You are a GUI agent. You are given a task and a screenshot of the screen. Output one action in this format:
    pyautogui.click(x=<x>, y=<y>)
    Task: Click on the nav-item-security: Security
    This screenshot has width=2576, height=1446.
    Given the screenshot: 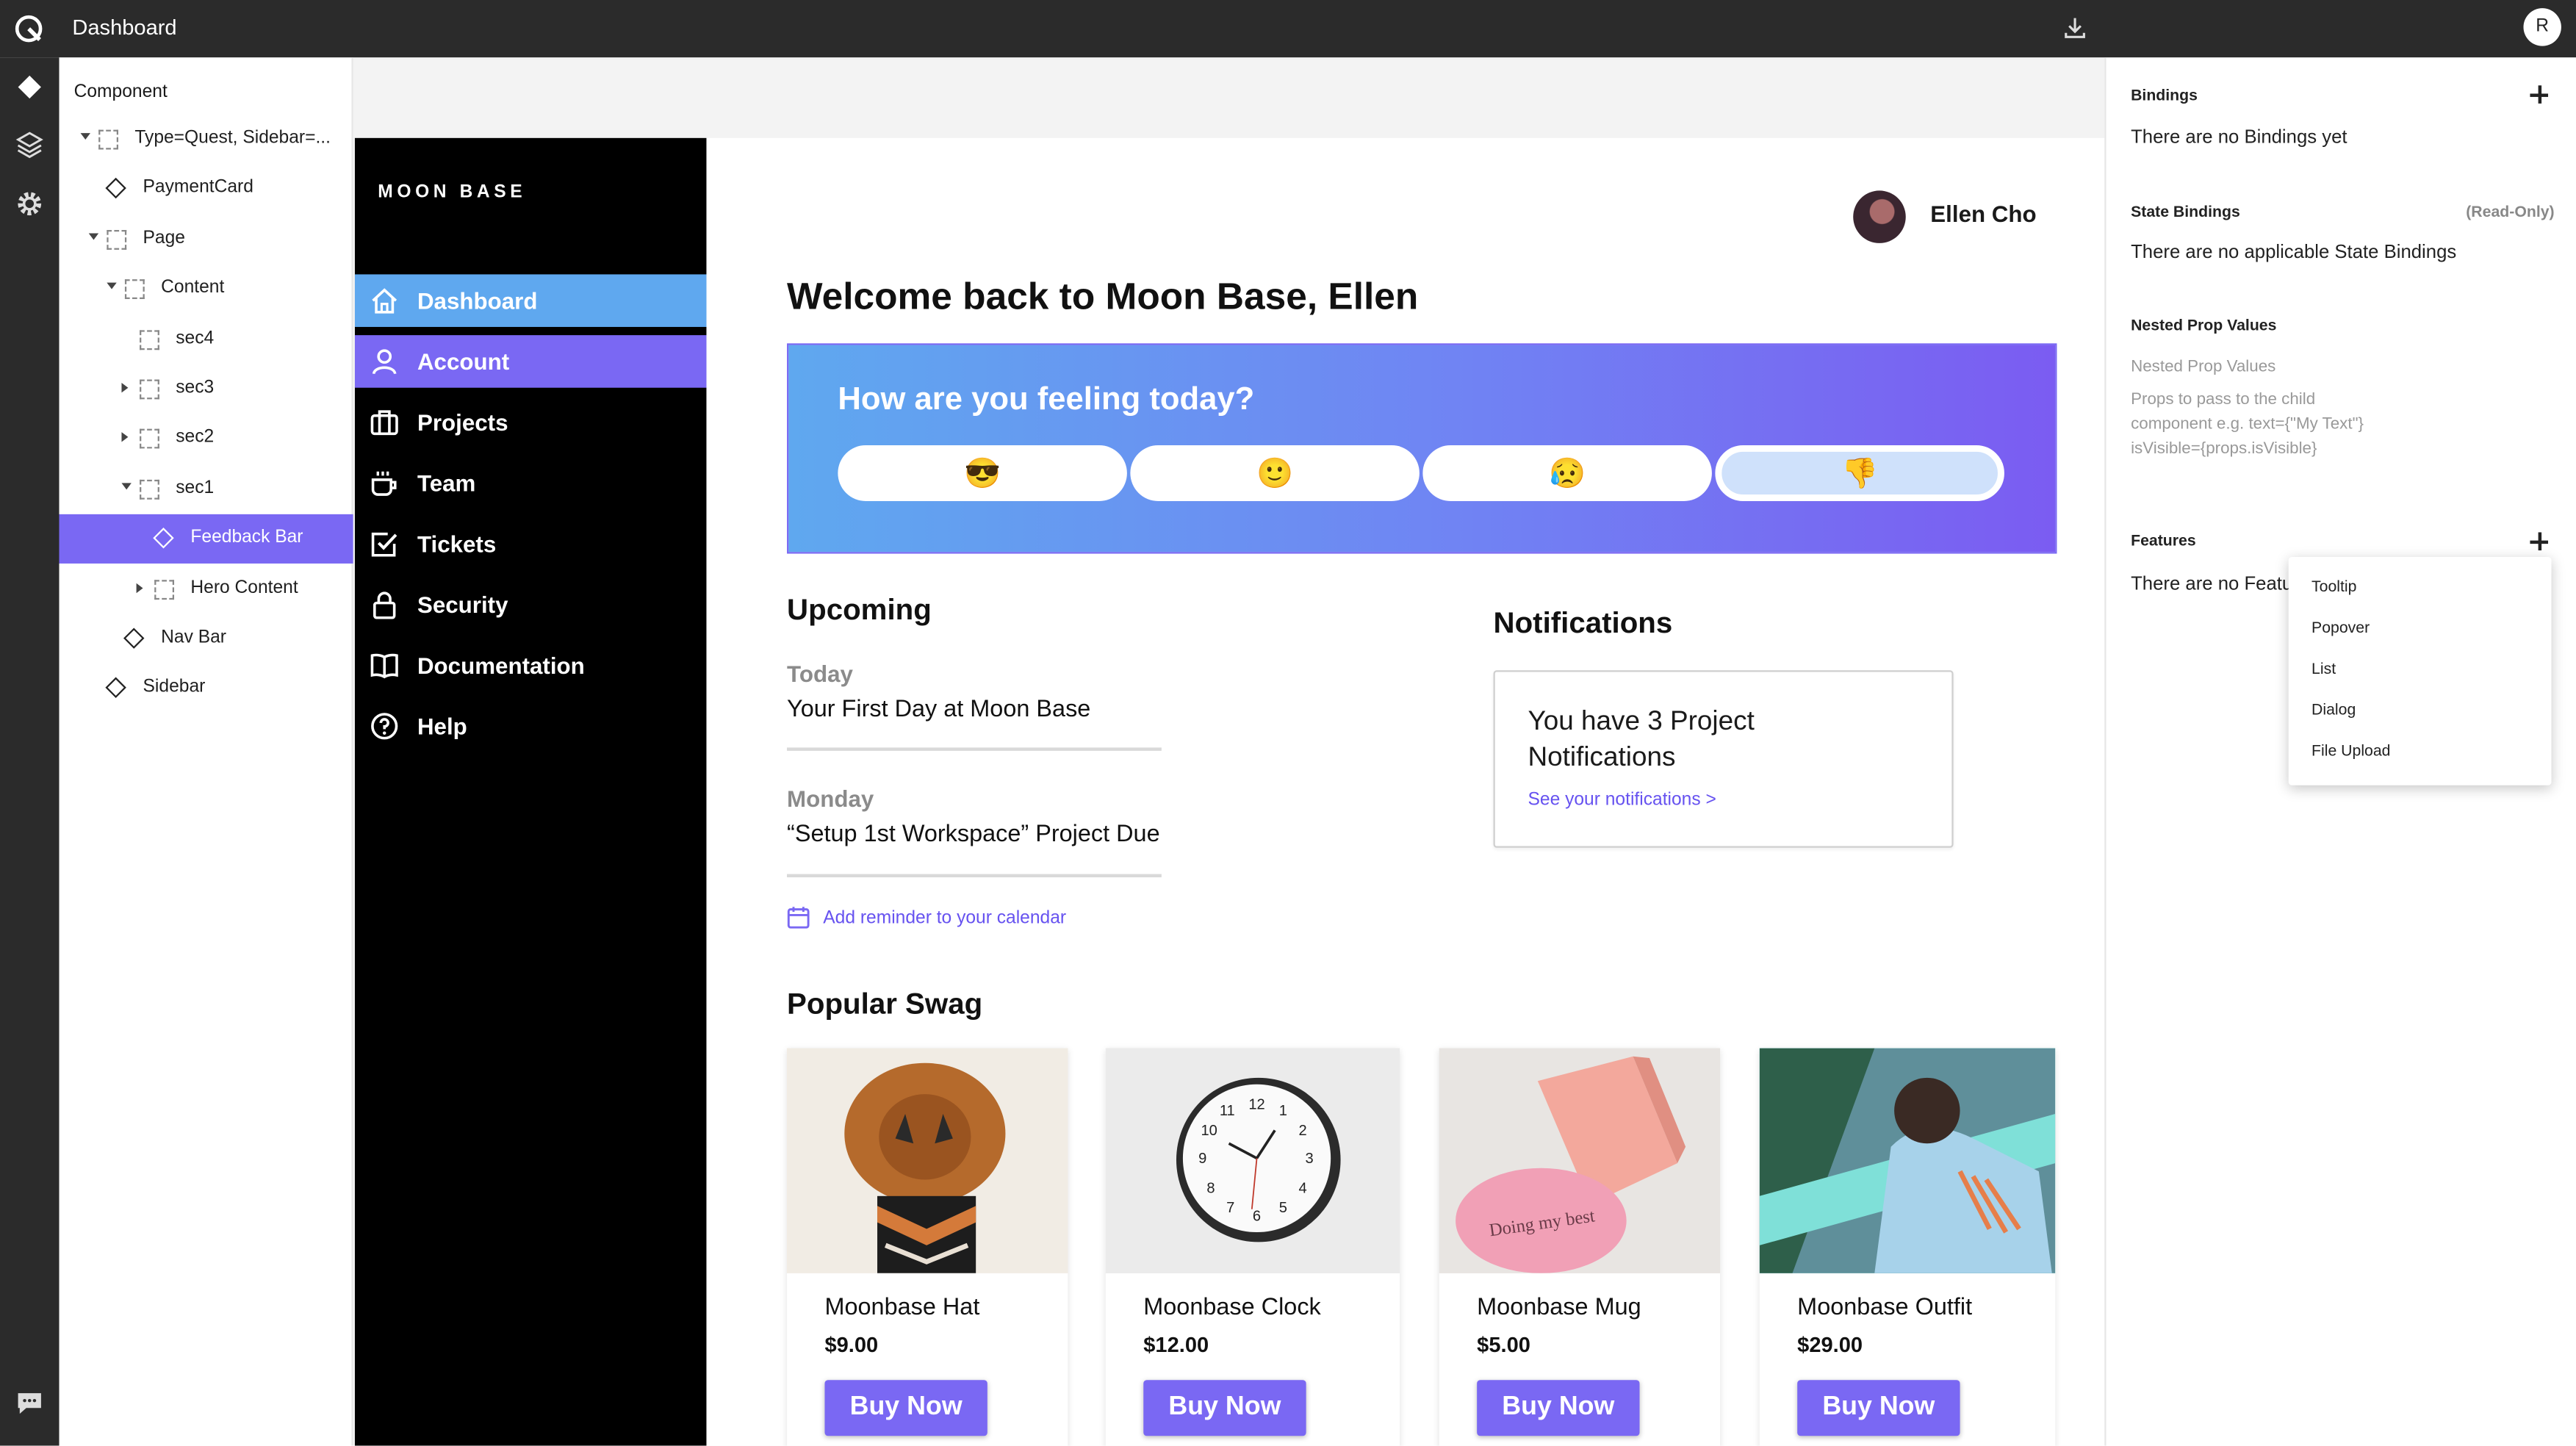 What is the action you would take?
    pyautogui.click(x=531, y=604)
    